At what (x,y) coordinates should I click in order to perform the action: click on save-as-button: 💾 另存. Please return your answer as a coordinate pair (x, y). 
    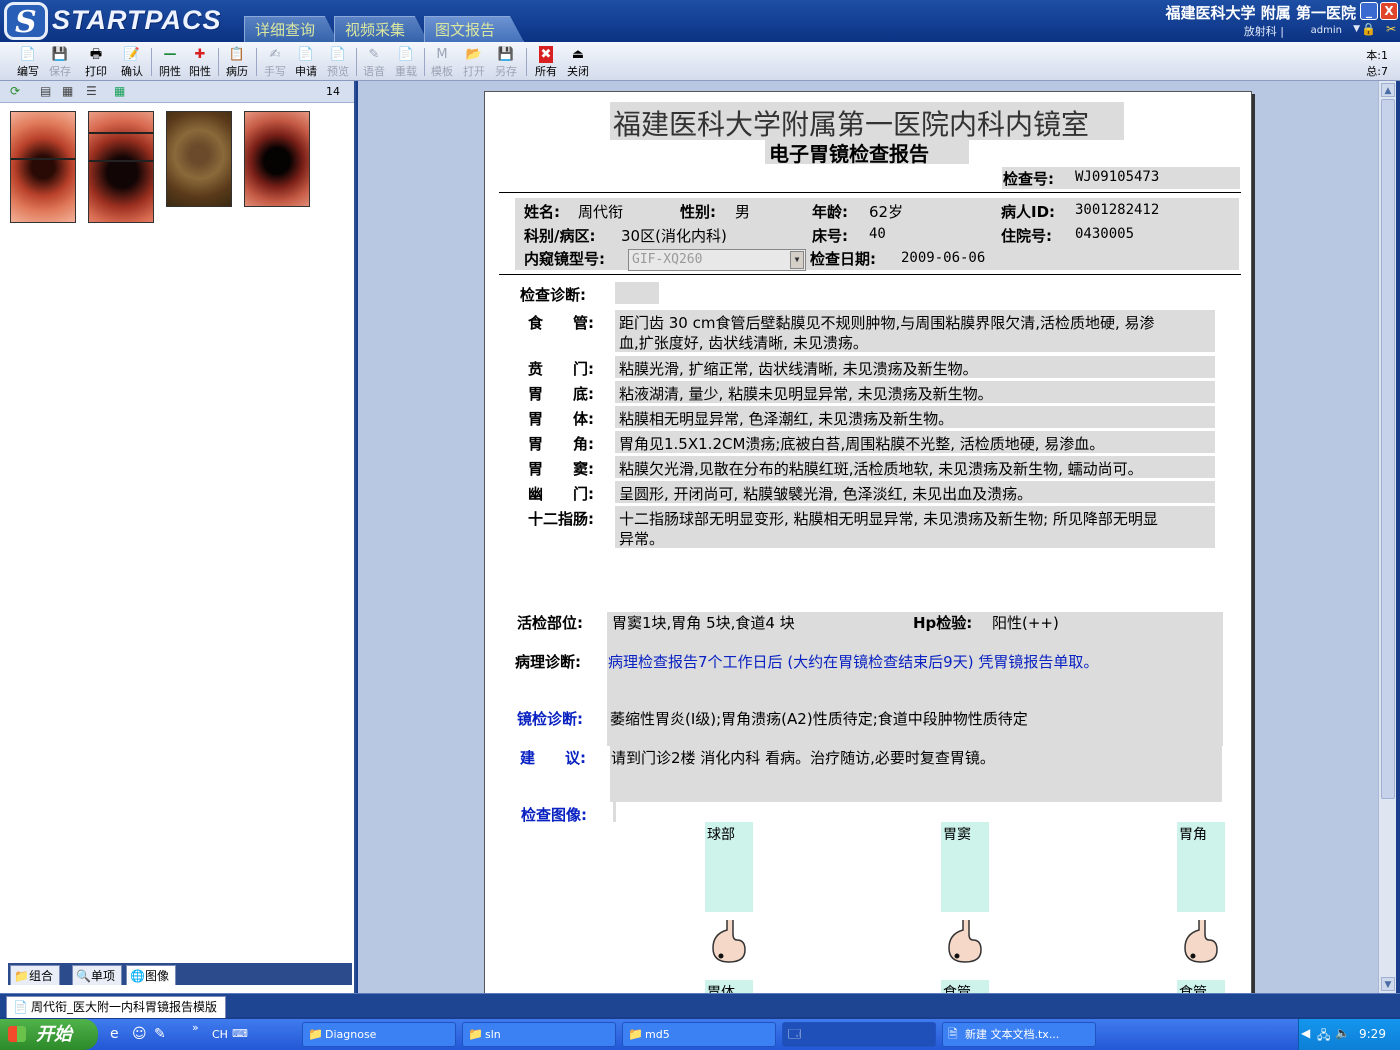
    Looking at the image, I should click on (506, 63).